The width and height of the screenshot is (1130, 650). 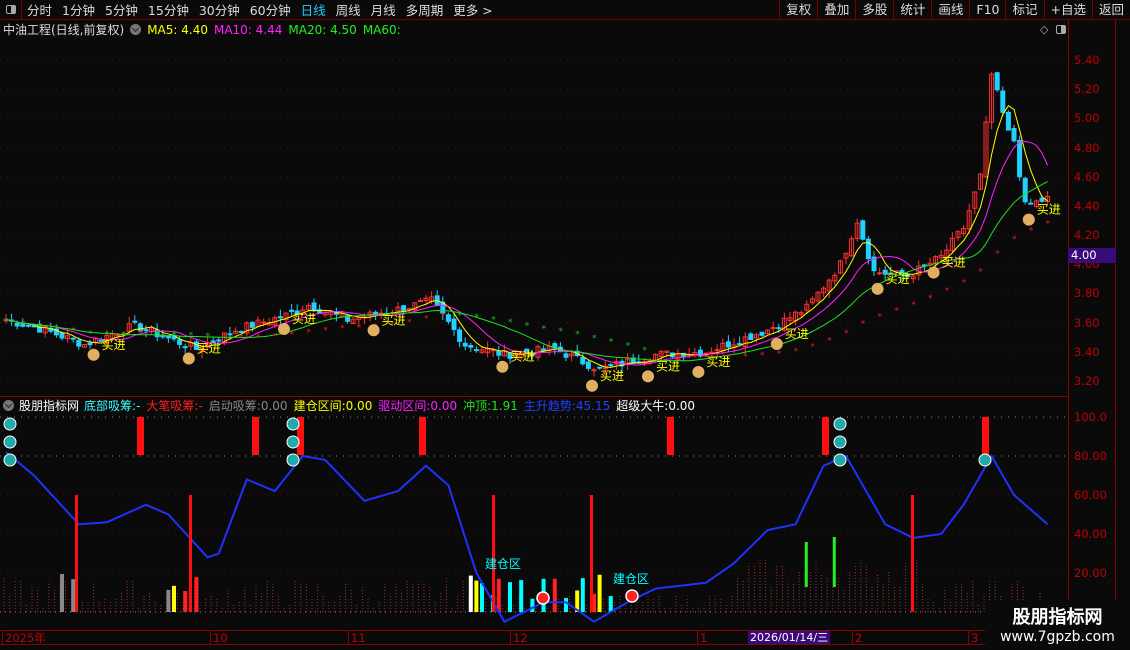 What do you see at coordinates (200, 406) in the screenshot?
I see `indicator-value: -` at bounding box center [200, 406].